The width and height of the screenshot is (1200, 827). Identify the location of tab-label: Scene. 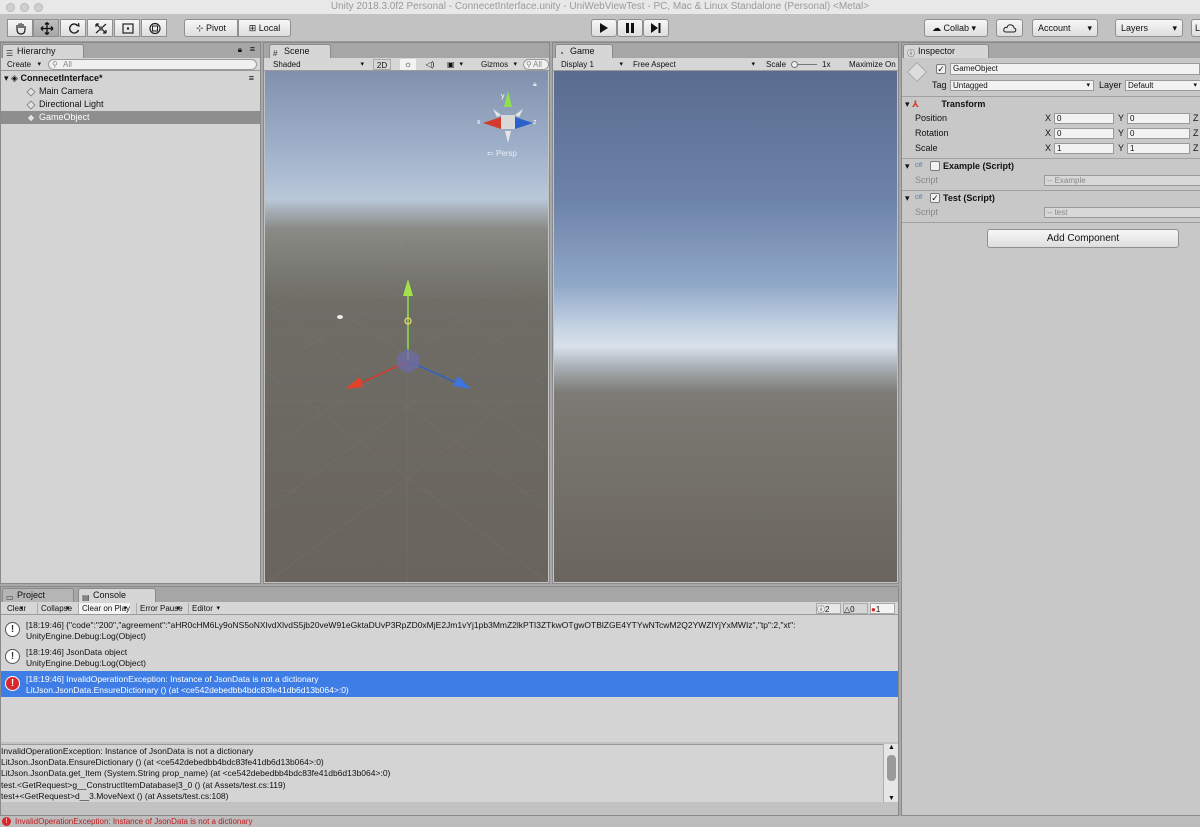
(297, 51).